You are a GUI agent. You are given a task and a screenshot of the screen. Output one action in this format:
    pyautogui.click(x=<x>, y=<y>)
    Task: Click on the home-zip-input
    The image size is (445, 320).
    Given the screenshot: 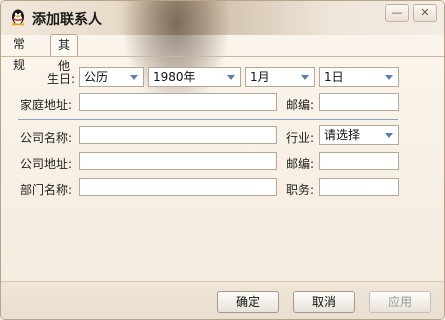 What is the action you would take?
    pyautogui.click(x=359, y=102)
    